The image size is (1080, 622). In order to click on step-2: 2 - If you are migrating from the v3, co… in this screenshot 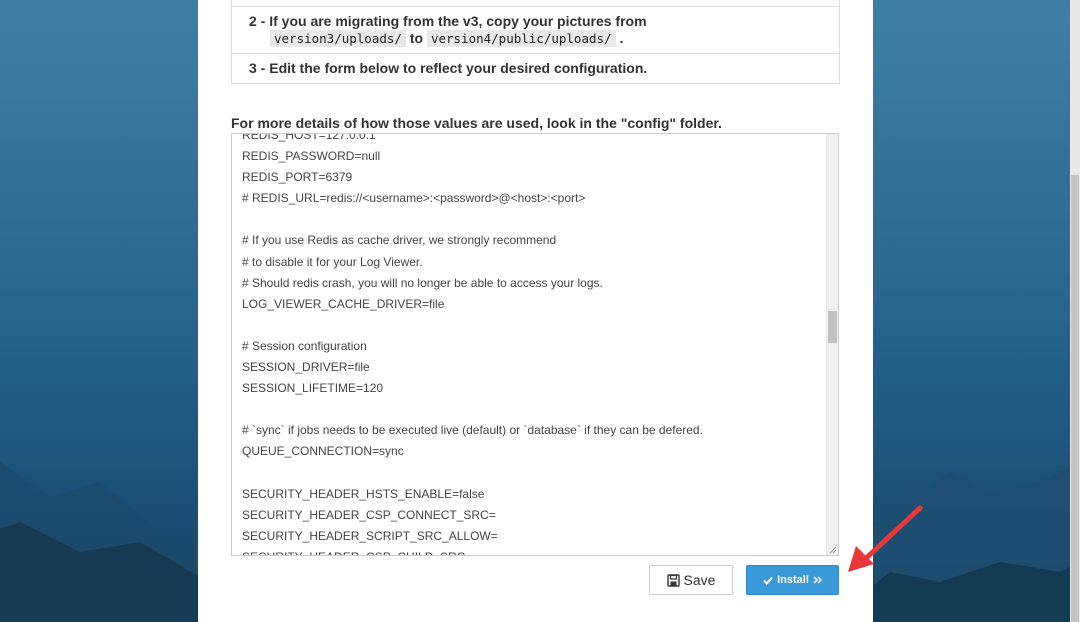, I will do `click(535, 29)`.